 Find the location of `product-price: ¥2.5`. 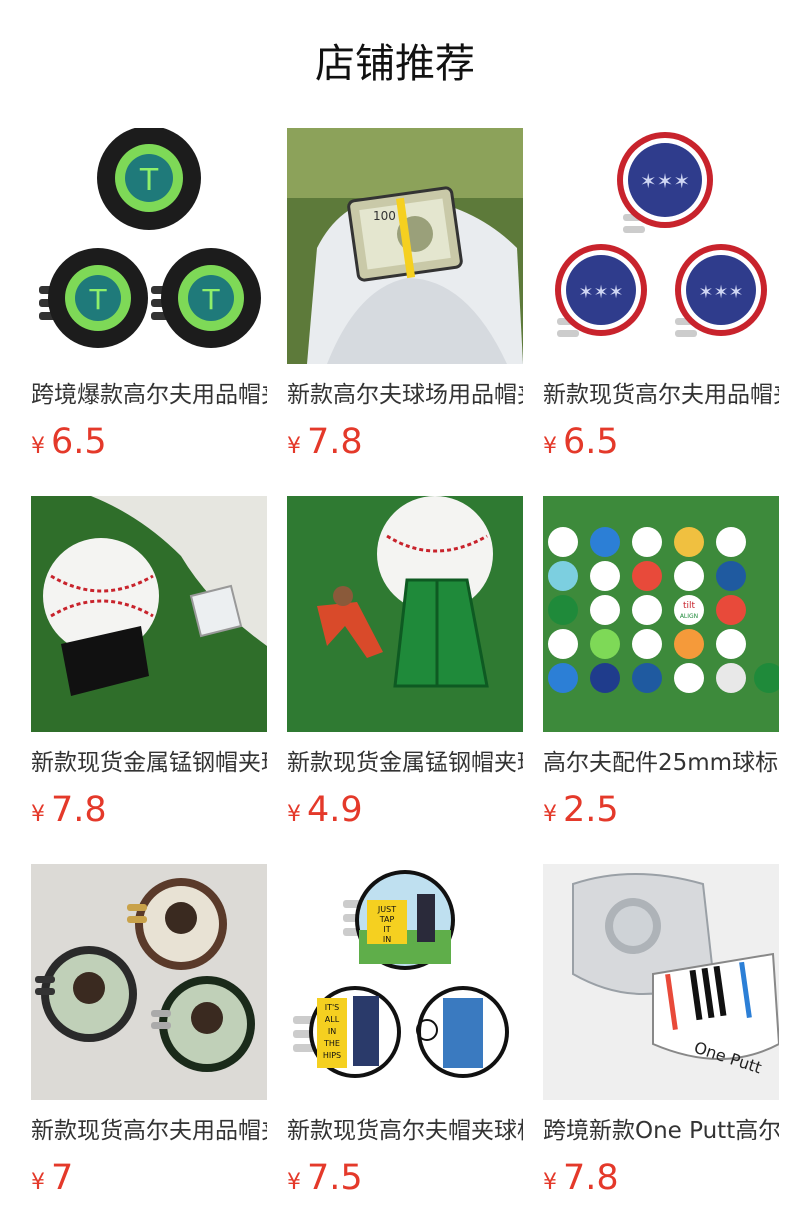

product-price: ¥2.5 is located at coordinates (661, 810).